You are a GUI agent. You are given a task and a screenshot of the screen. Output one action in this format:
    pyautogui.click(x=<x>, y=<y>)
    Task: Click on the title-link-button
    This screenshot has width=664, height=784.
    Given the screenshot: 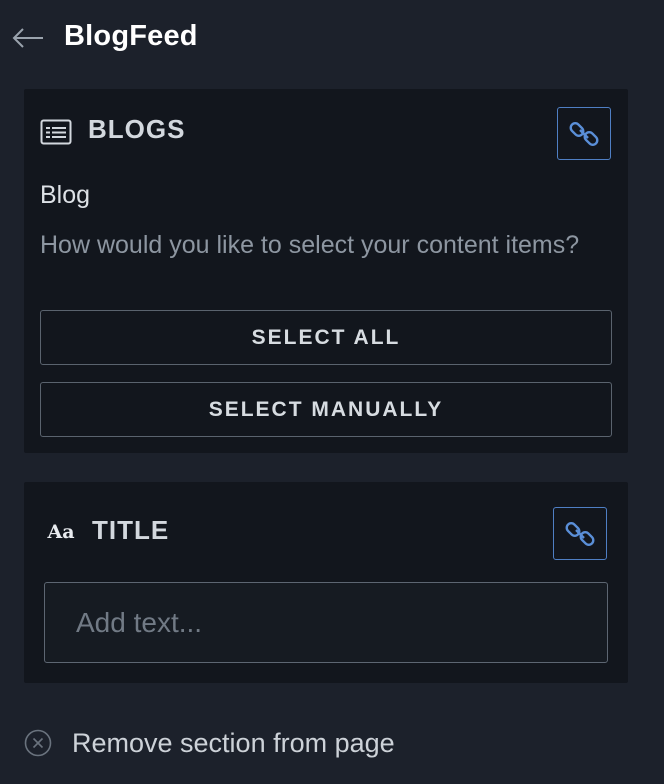 What is the action you would take?
    pyautogui.click(x=580, y=533)
    